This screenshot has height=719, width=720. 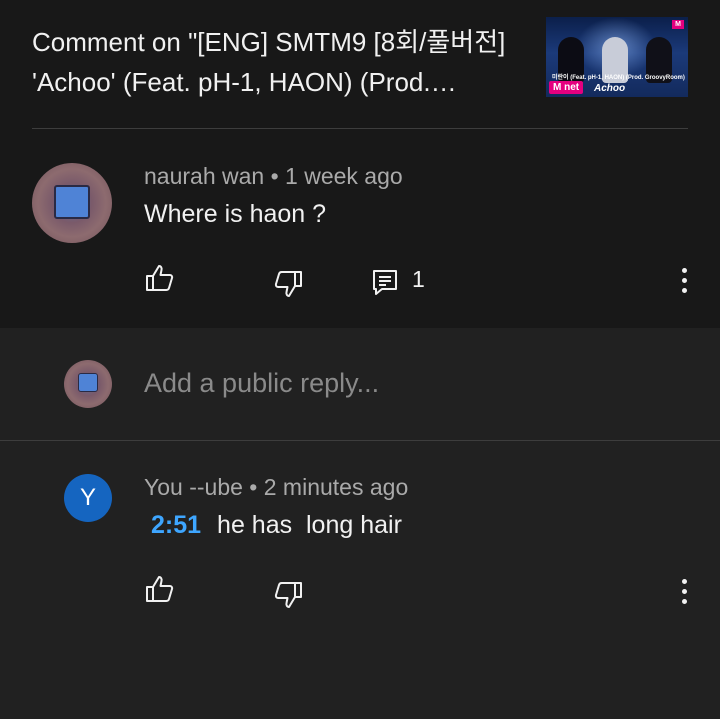 What do you see at coordinates (309, 525) in the screenshot?
I see `reply-body: he has long hair` at bounding box center [309, 525].